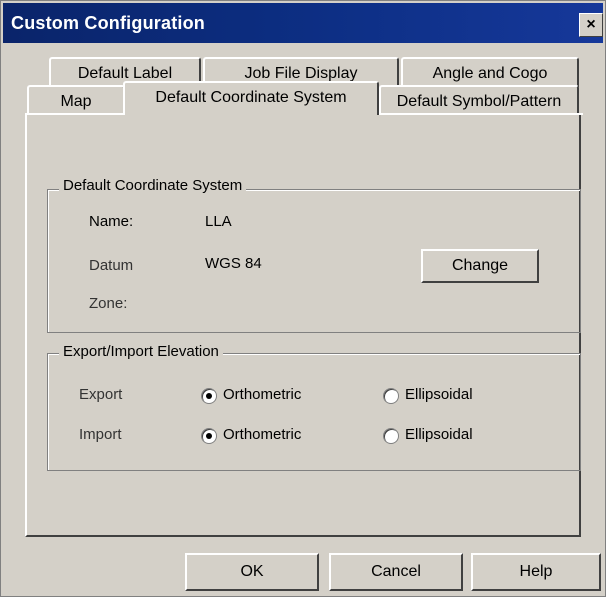 This screenshot has height=597, width=606. I want to click on ok-button-label: OK, so click(252, 571).